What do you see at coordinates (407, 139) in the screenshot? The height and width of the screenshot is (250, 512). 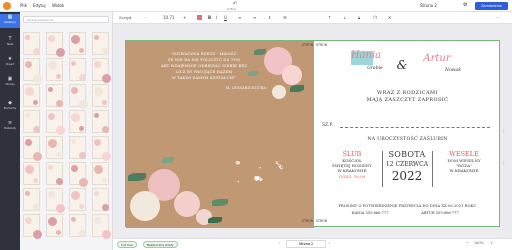 I see `party-label: NA UROCZYSTOŚĆ ZAŚLUBIN` at bounding box center [407, 139].